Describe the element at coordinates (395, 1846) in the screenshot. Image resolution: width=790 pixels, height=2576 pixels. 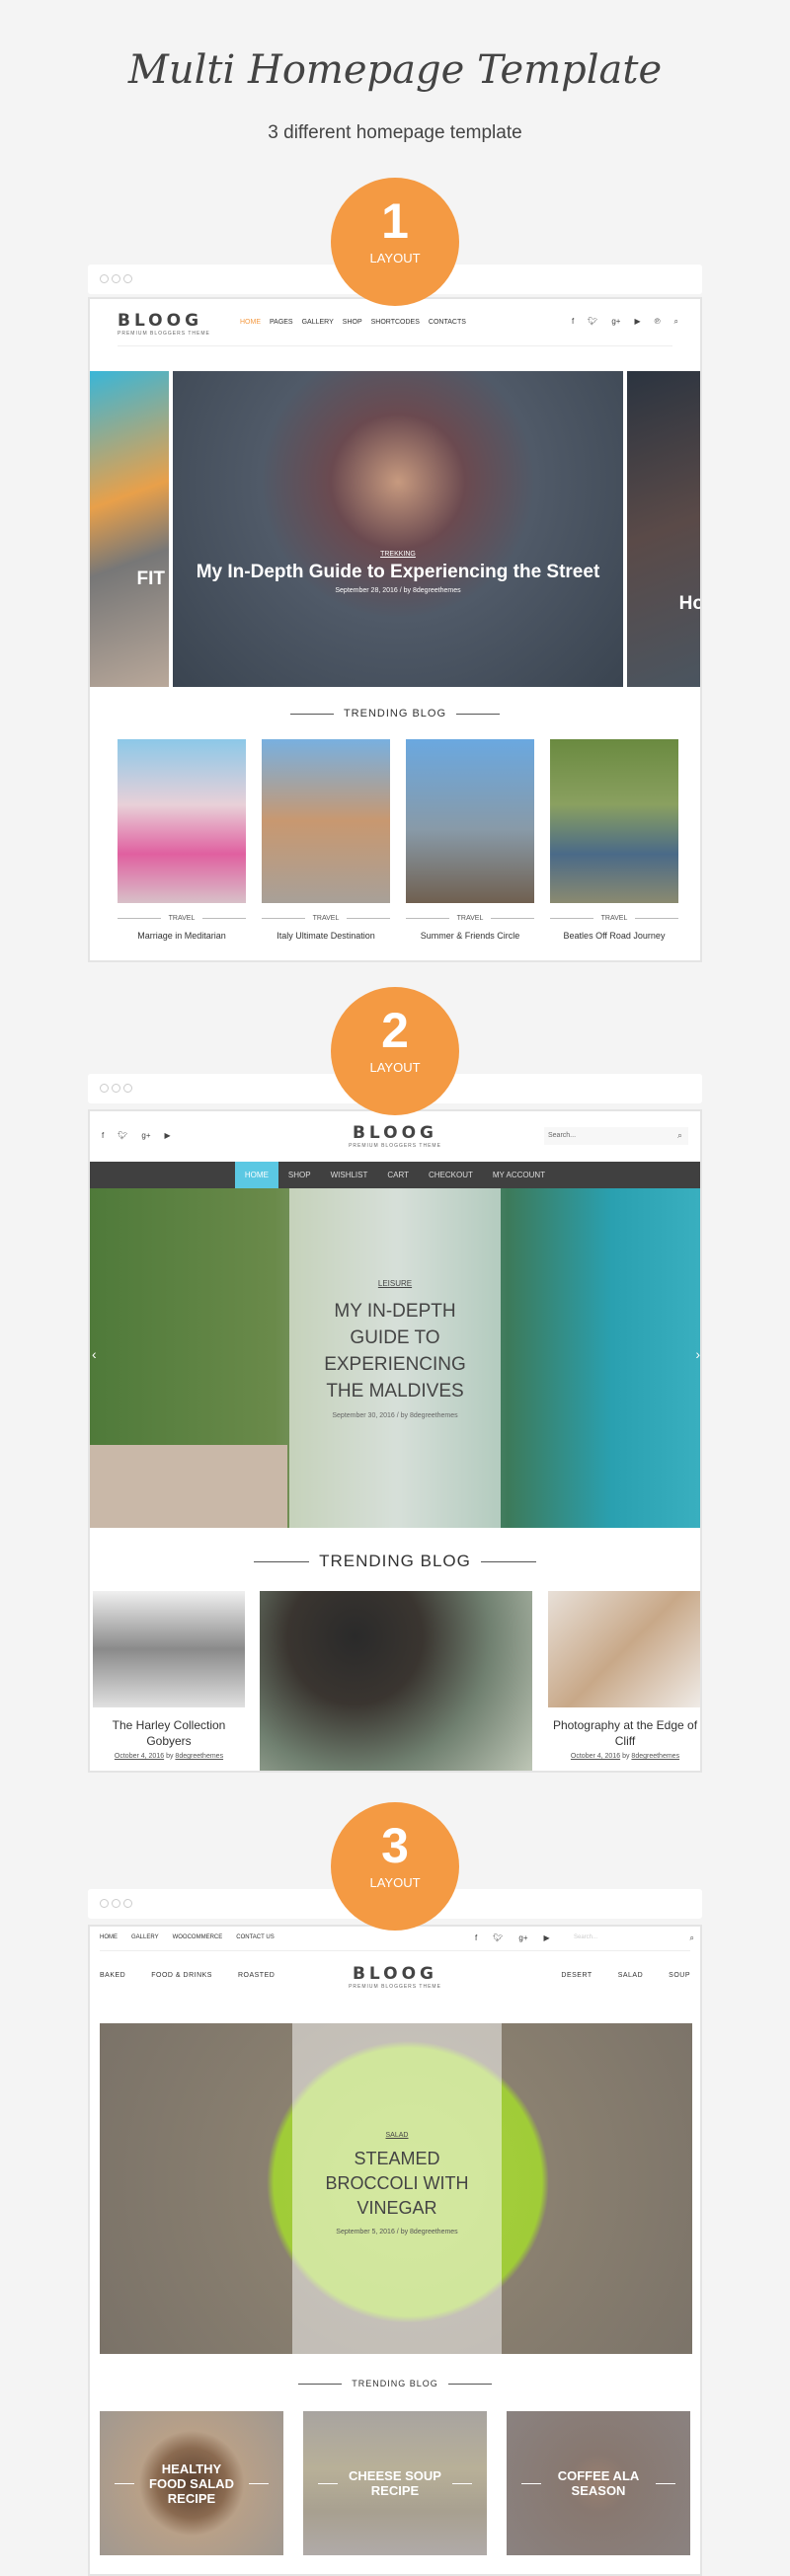
I see `layout-number: 3` at that location.